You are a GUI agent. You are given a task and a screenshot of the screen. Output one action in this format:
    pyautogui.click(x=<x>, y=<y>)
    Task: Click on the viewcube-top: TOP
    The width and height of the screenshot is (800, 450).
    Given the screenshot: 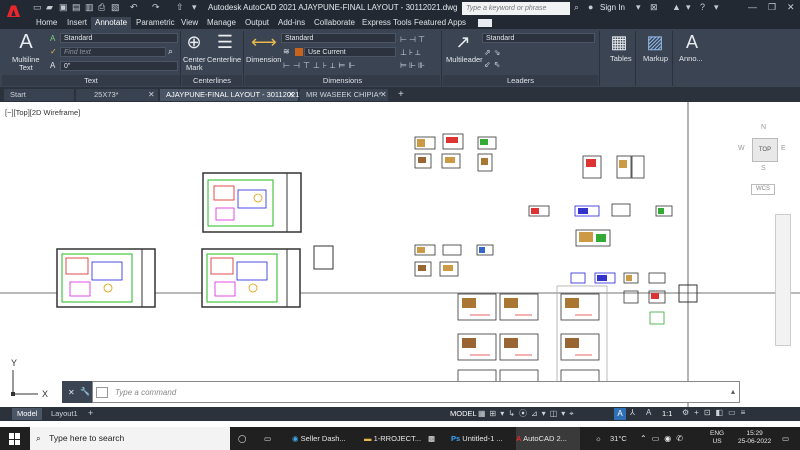 What is the action you would take?
    pyautogui.click(x=765, y=150)
    